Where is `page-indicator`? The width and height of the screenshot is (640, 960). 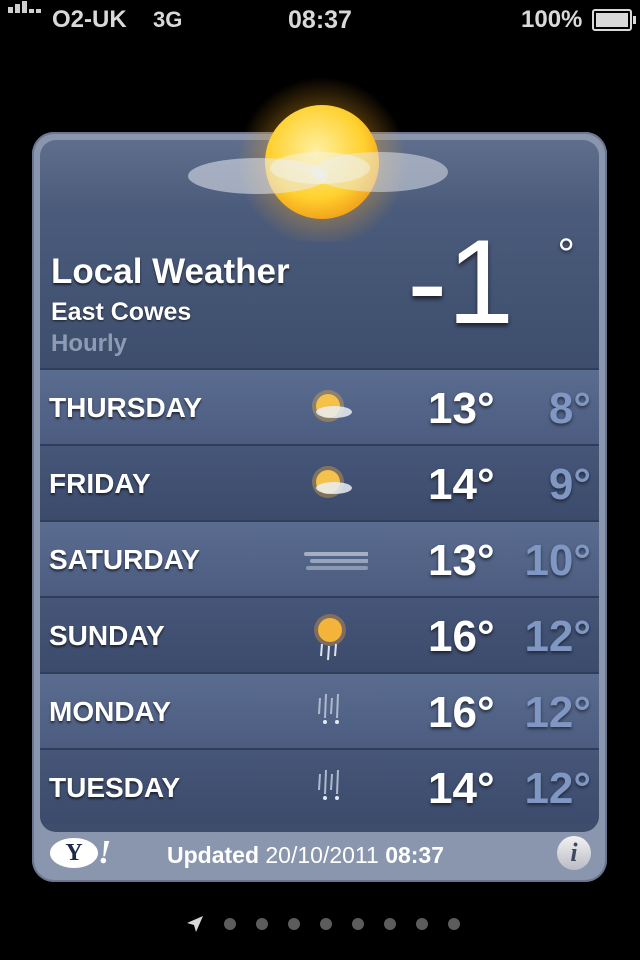
page-indicator is located at coordinates (320, 924).